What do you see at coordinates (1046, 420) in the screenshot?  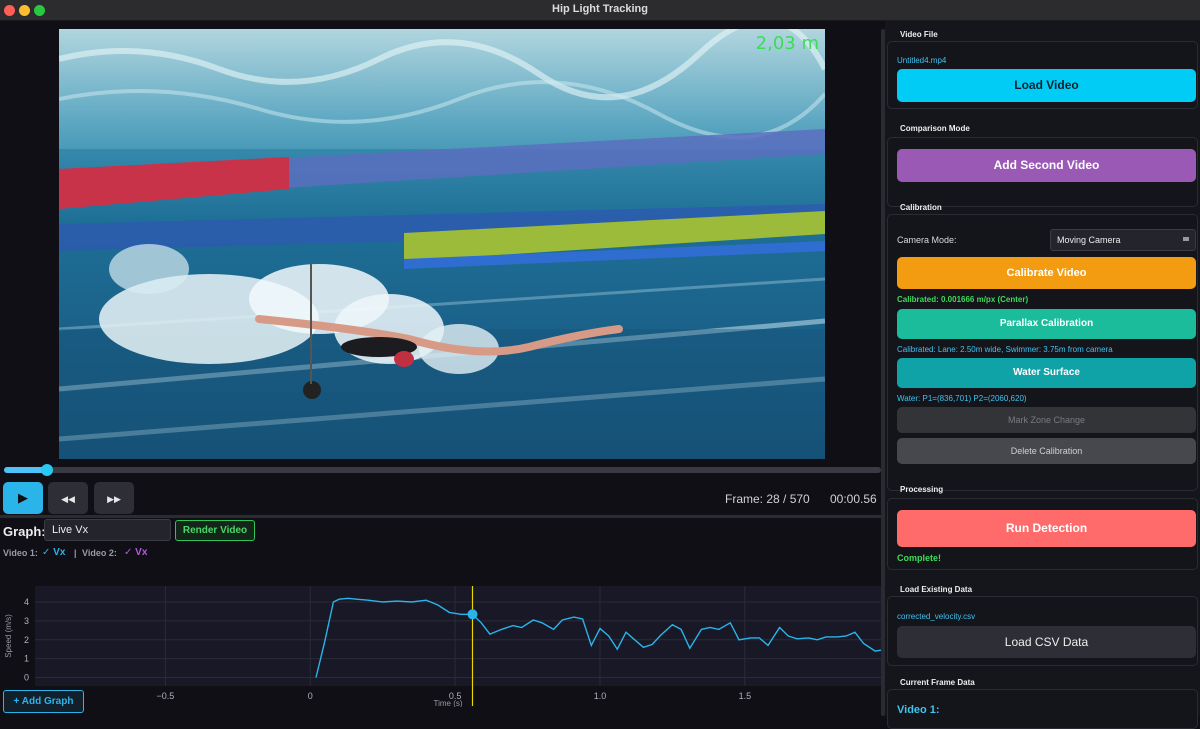 I see `mark-zone-change-button: Mark Zone Change` at bounding box center [1046, 420].